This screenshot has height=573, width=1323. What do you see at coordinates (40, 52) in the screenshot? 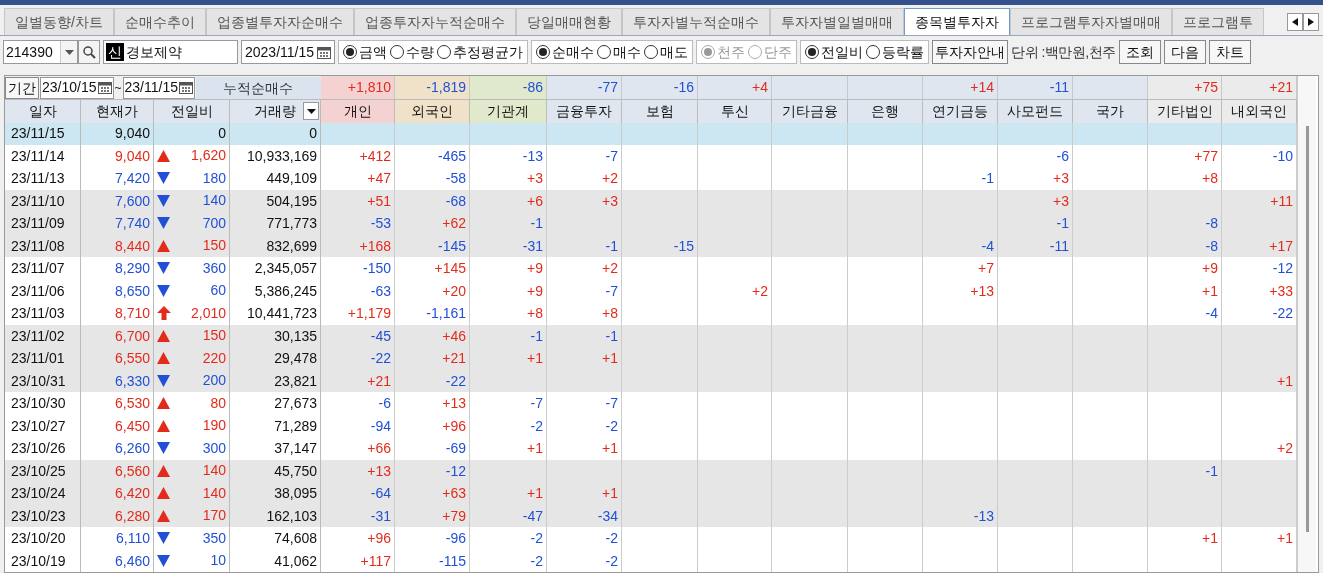
I see `code-field: 214390` at bounding box center [40, 52].